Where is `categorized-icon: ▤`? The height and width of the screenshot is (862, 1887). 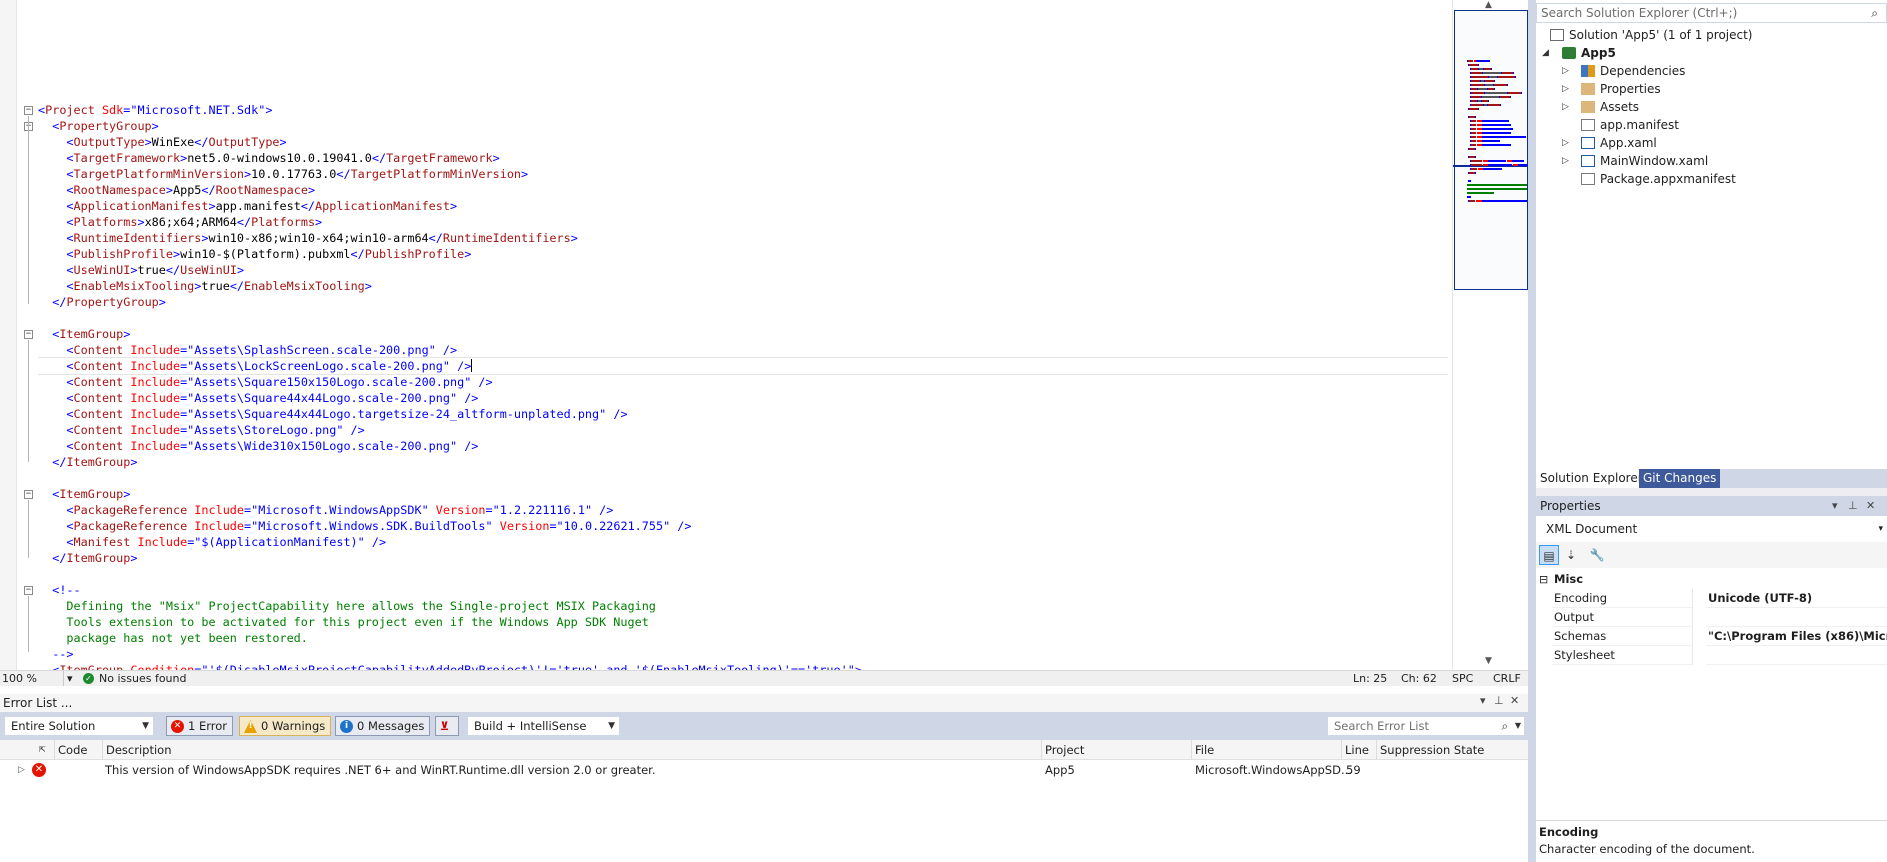 categorized-icon: ▤ is located at coordinates (1549, 555).